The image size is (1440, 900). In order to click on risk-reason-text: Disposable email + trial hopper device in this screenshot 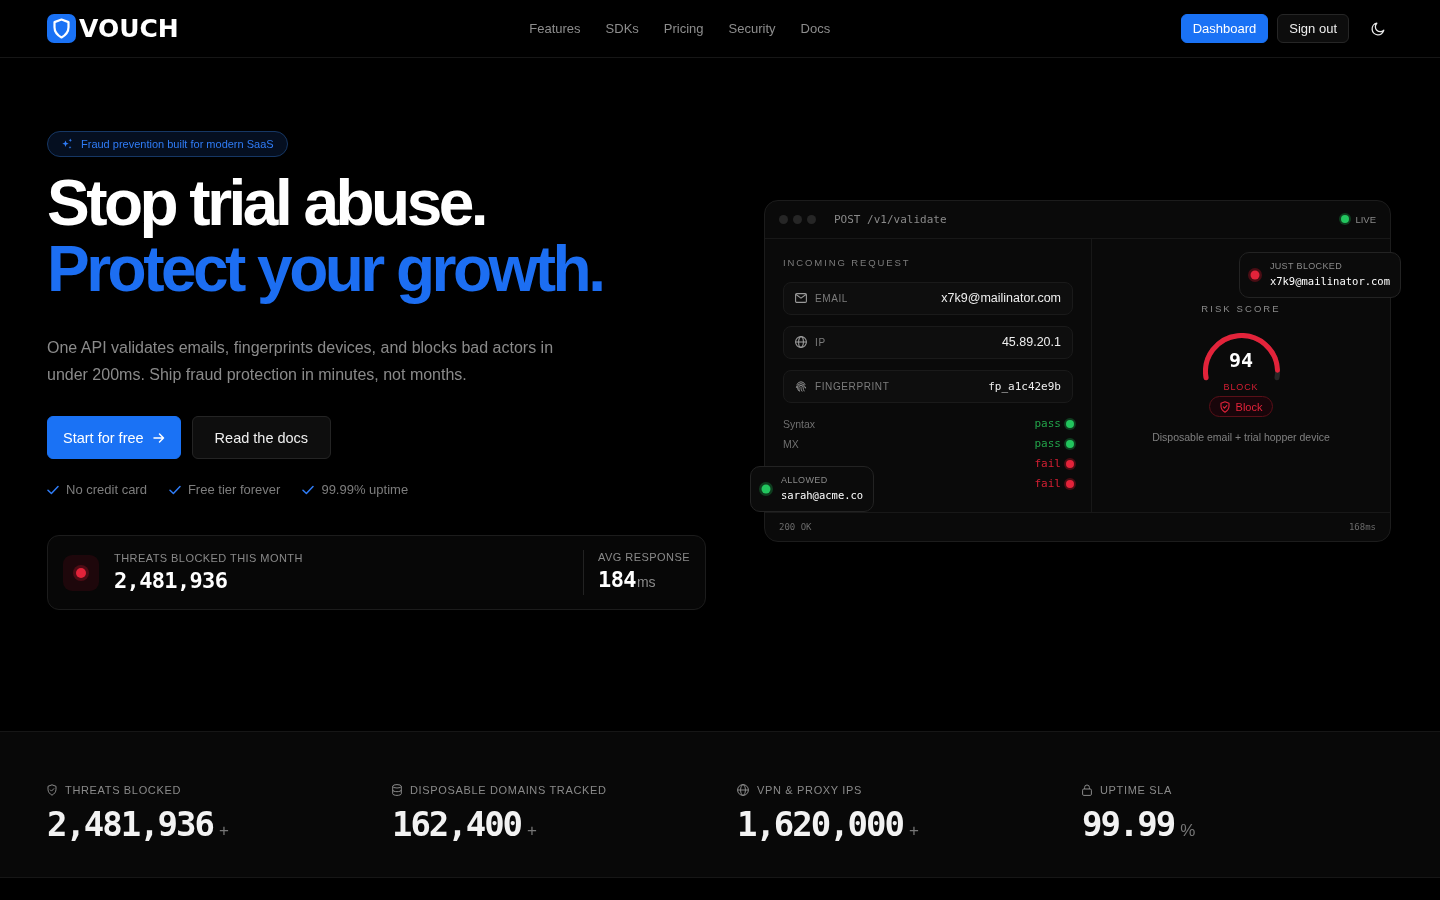, I will do `click(1241, 437)`.